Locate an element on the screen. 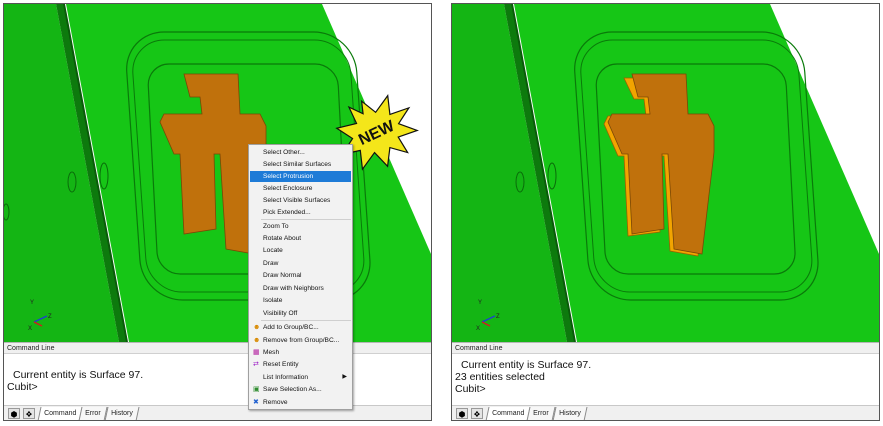 Image resolution: width=883 pixels, height=426 pixels. group-add-icon: ☻ is located at coordinates (257, 327).